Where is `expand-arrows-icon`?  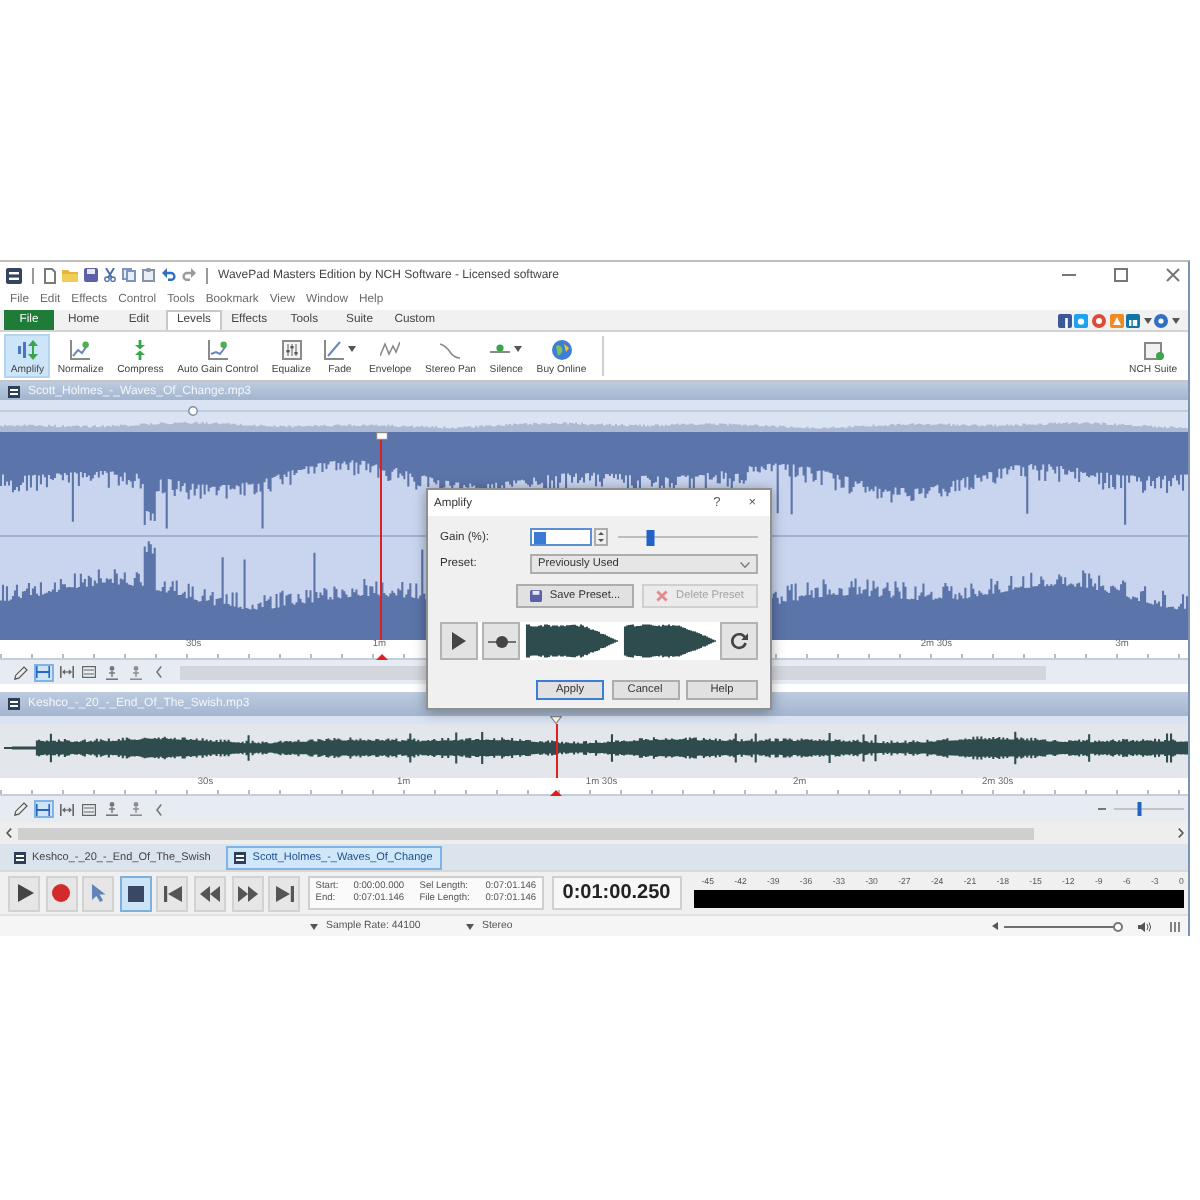
expand-arrows-icon is located at coordinates (66, 672).